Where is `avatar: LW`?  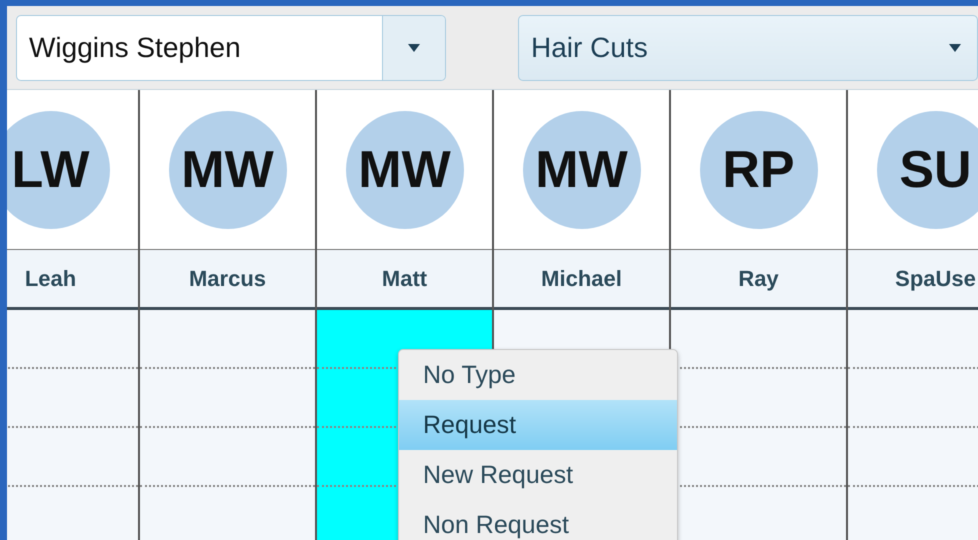
avatar: LW is located at coordinates (58, 169).